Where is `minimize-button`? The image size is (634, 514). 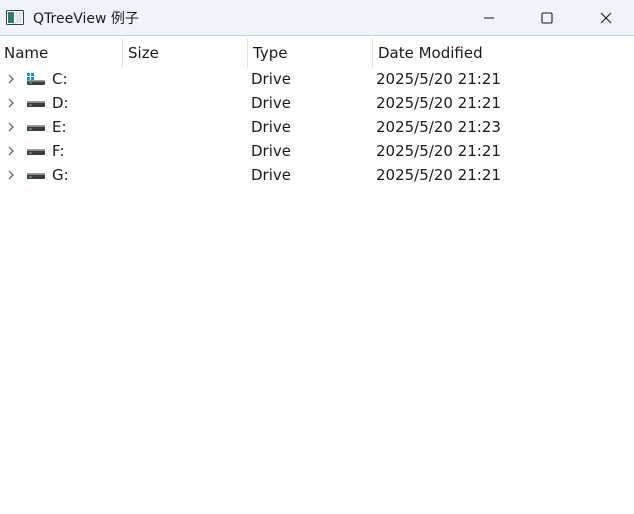 minimize-button is located at coordinates (489, 18).